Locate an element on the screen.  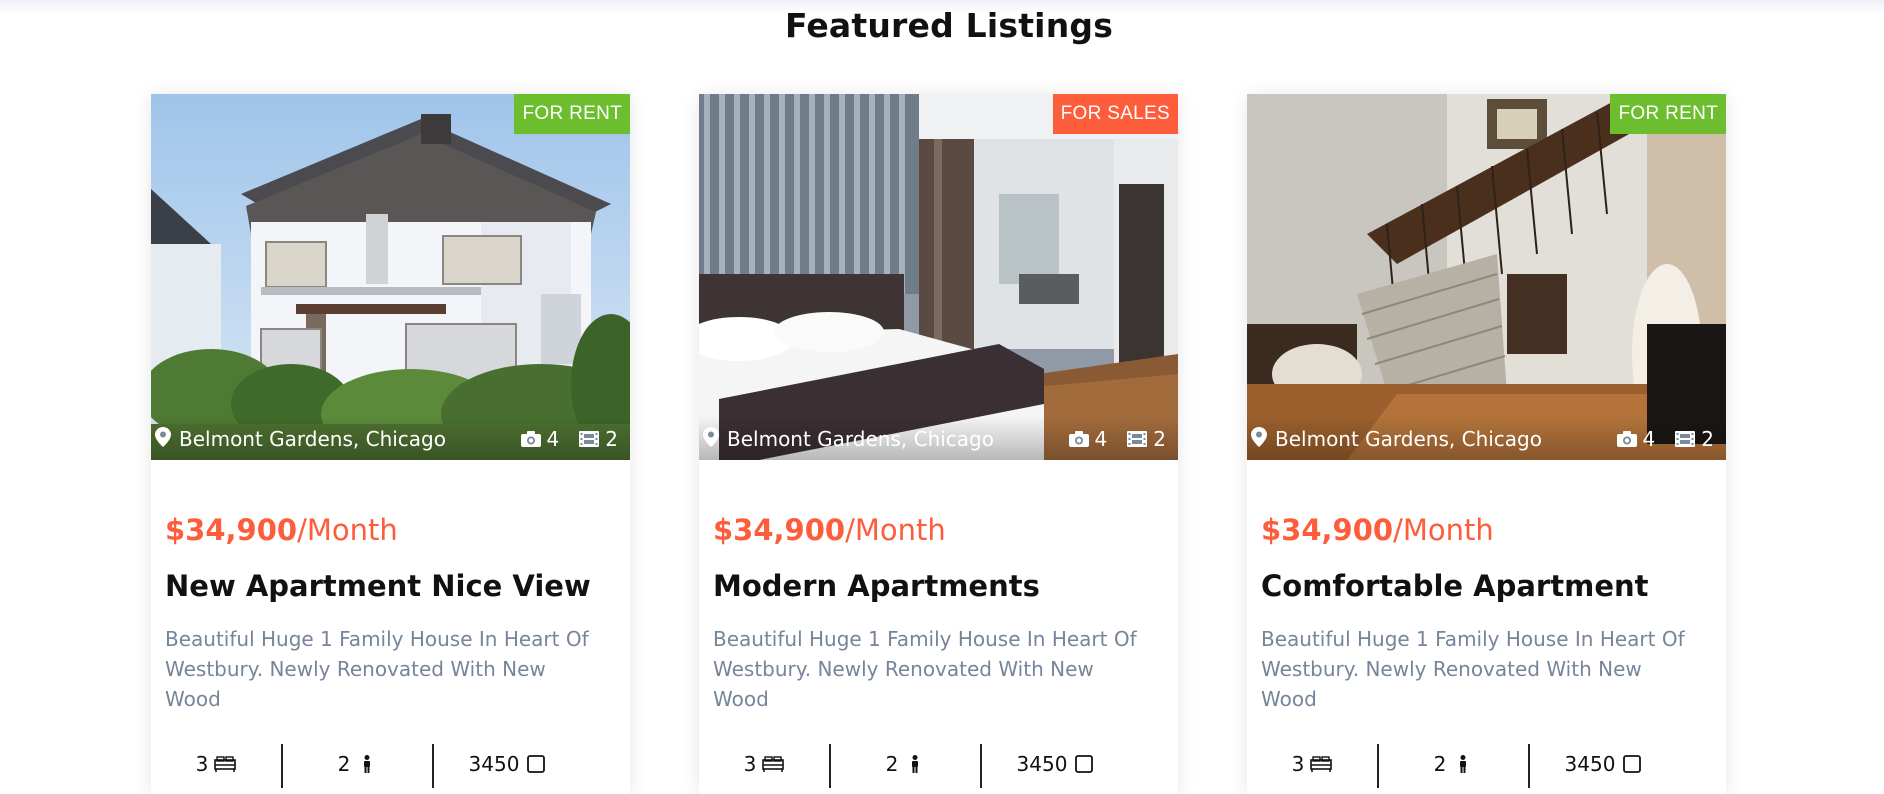
listing-title: New Apartment Nice View is located at coordinates (378, 586).